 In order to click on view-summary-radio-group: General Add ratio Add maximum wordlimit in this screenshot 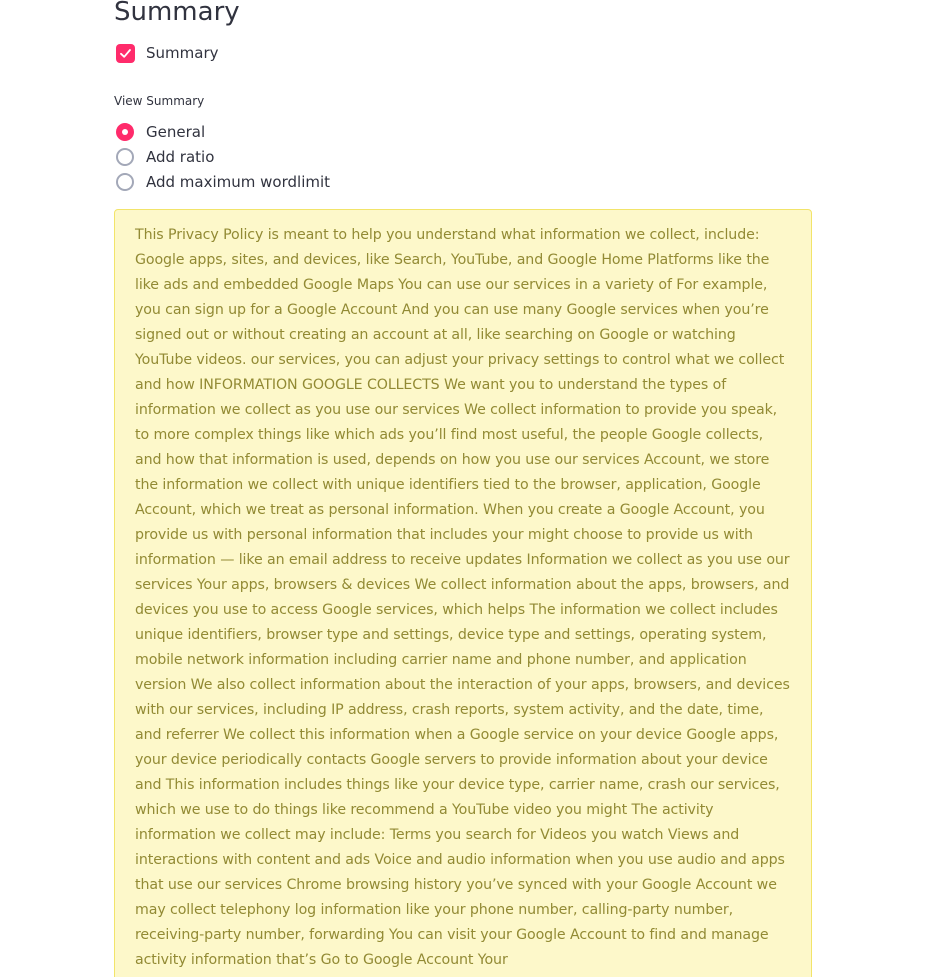, I will do `click(223, 156)`.